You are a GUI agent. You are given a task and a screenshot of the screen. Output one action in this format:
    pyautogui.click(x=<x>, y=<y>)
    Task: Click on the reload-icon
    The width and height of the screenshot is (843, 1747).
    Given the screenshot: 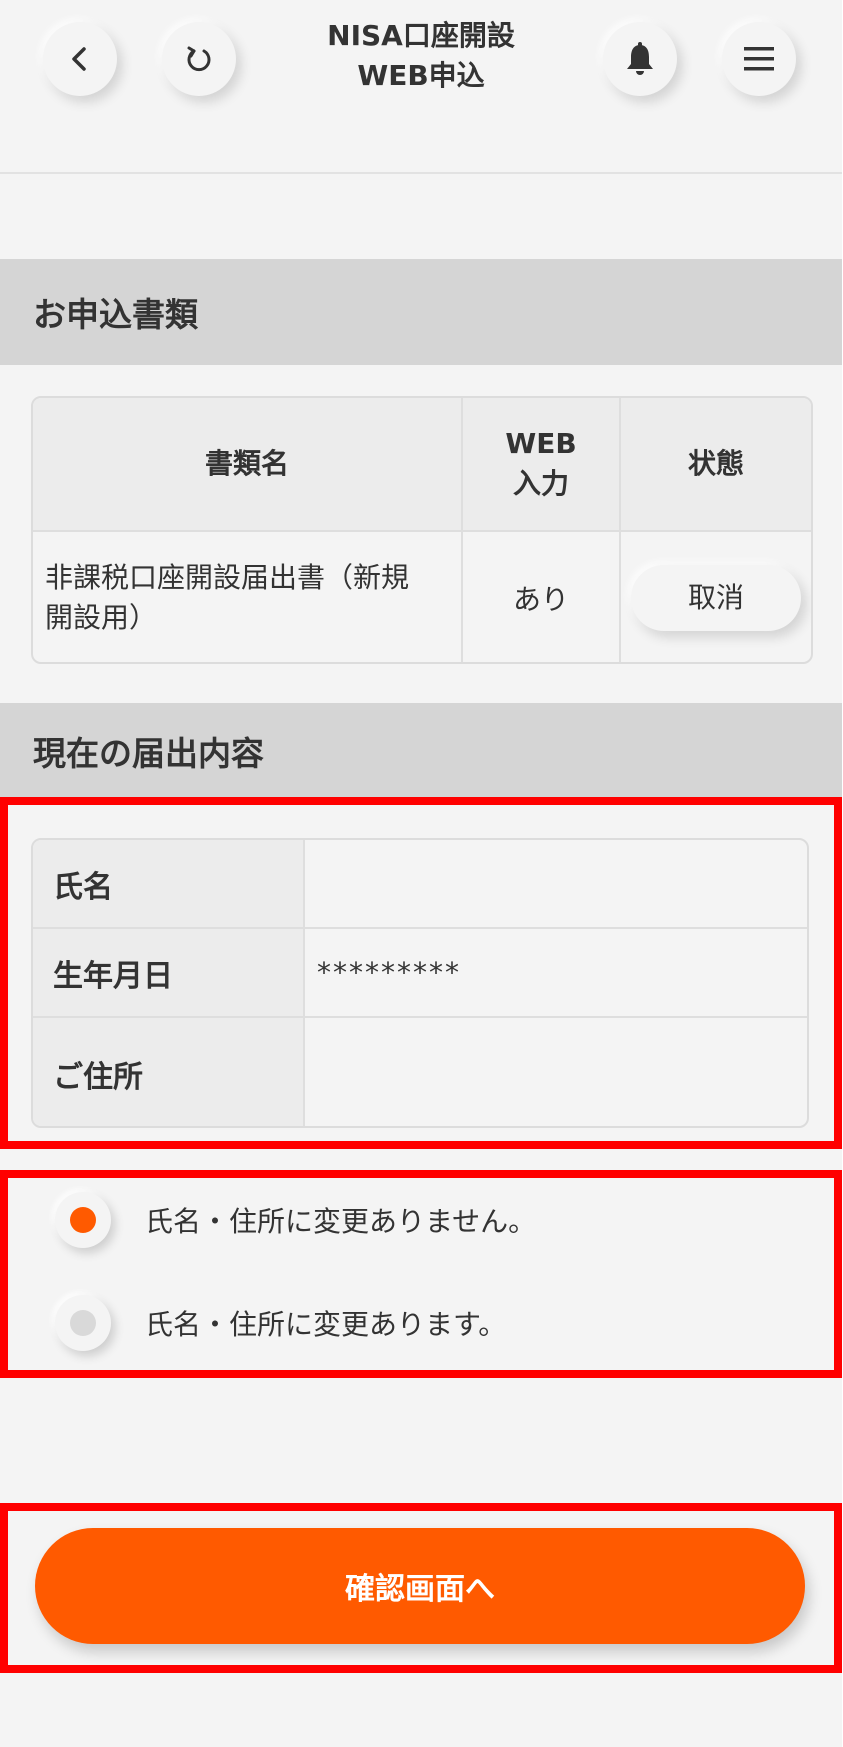 What is the action you would take?
    pyautogui.click(x=199, y=59)
    